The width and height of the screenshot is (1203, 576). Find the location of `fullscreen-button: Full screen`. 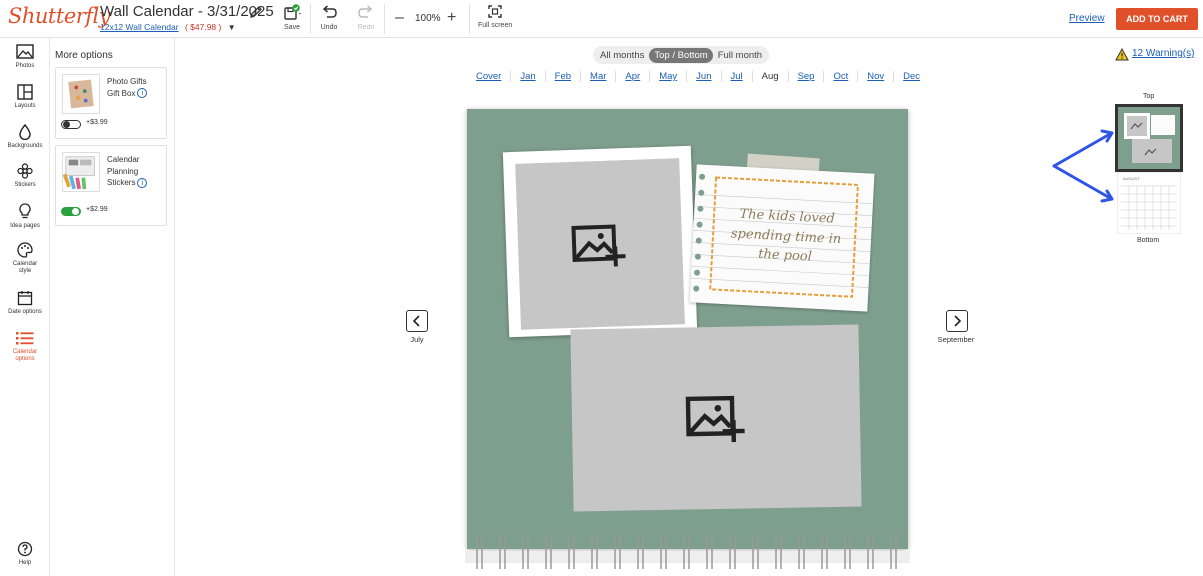

fullscreen-button: Full screen is located at coordinates (495, 16).